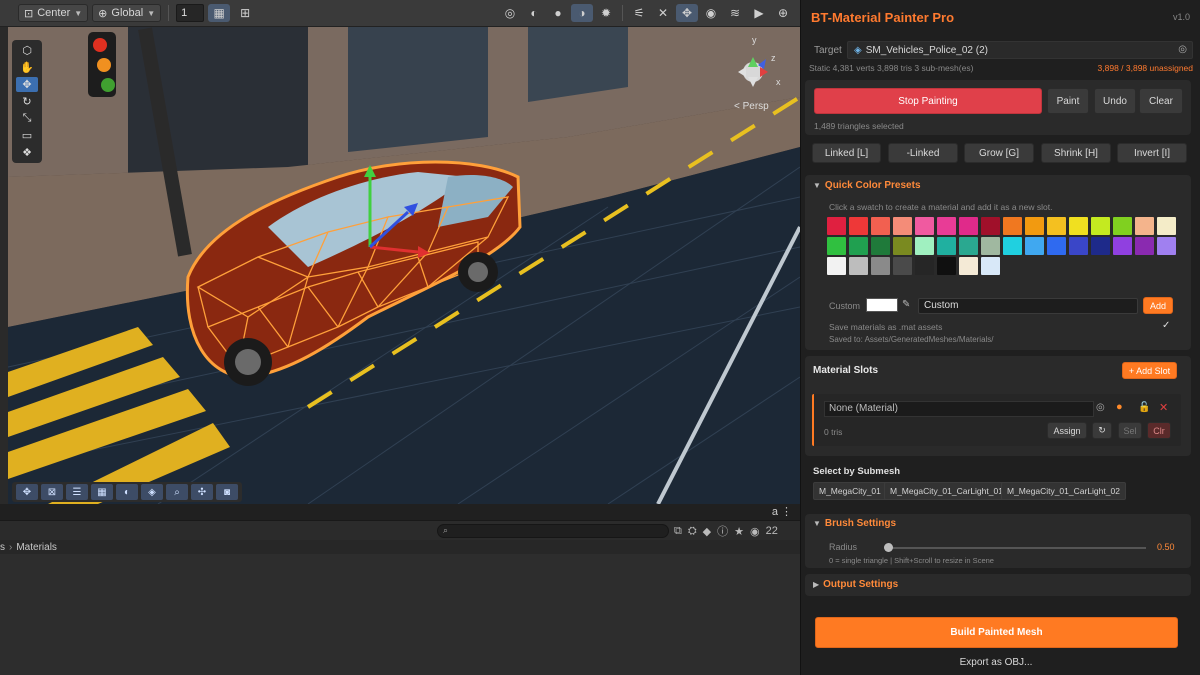 The height and width of the screenshot is (675, 1200). Describe the element at coordinates (127, 13) in the screenshot. I see `space-dropdown: ⊕ Global ▼` at that location.